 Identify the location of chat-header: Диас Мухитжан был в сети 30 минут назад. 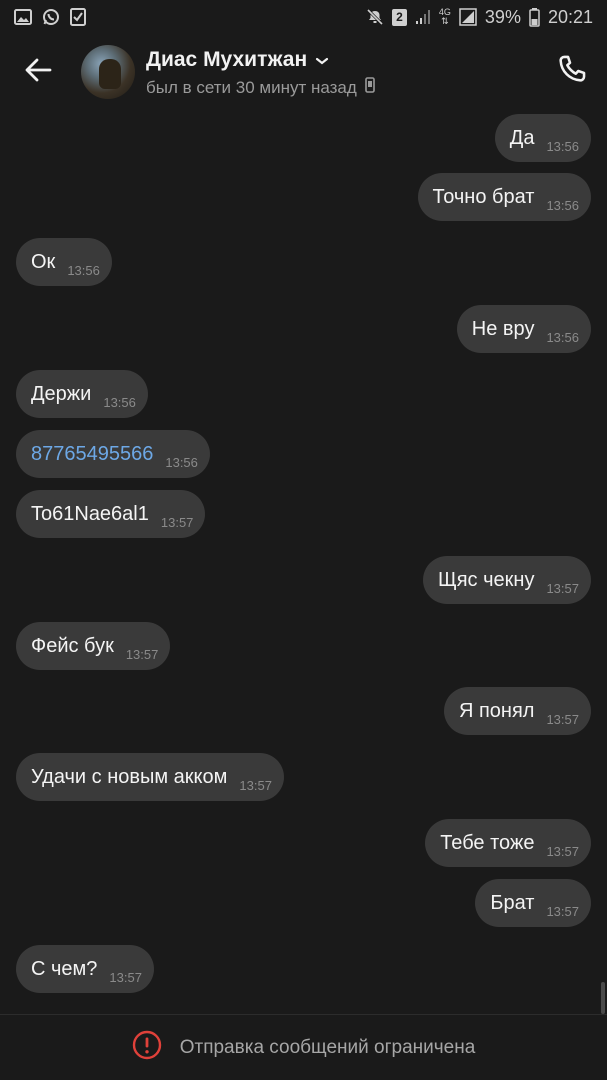
(303, 72).